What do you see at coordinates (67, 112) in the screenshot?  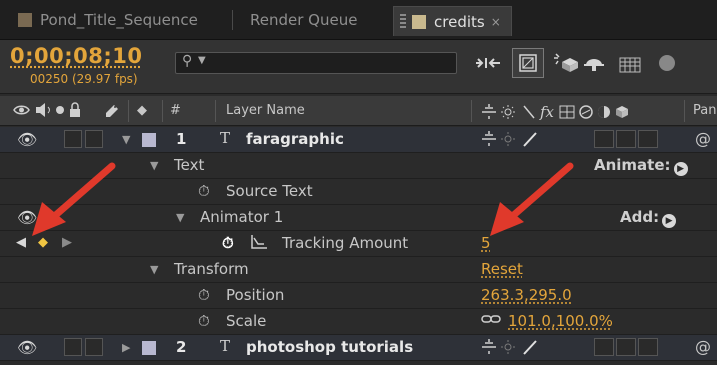 I see `av-features-header` at bounding box center [67, 112].